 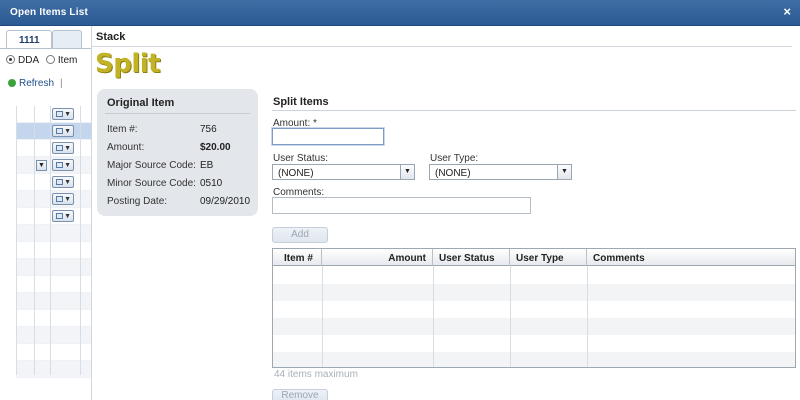 I want to click on account-type-radios: DDA Item, so click(x=48, y=62).